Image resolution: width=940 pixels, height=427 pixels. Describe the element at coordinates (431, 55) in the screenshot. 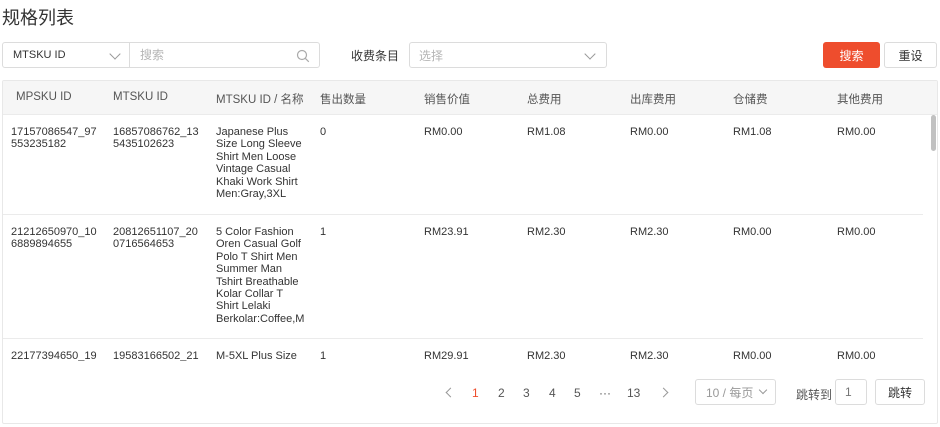

I see `fee-select-placeholder: 选择` at that location.